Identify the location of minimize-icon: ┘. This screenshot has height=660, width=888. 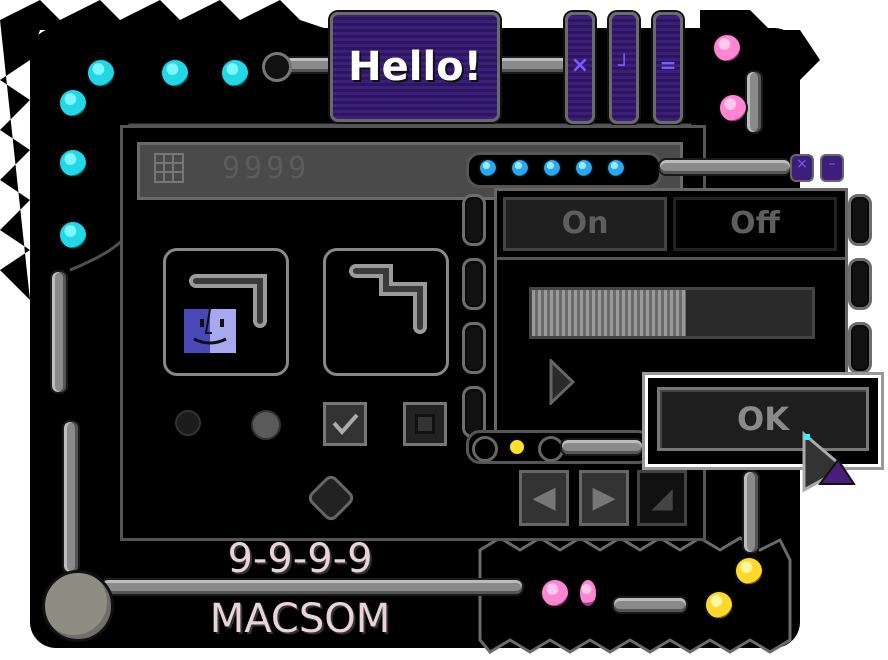
(624, 65).